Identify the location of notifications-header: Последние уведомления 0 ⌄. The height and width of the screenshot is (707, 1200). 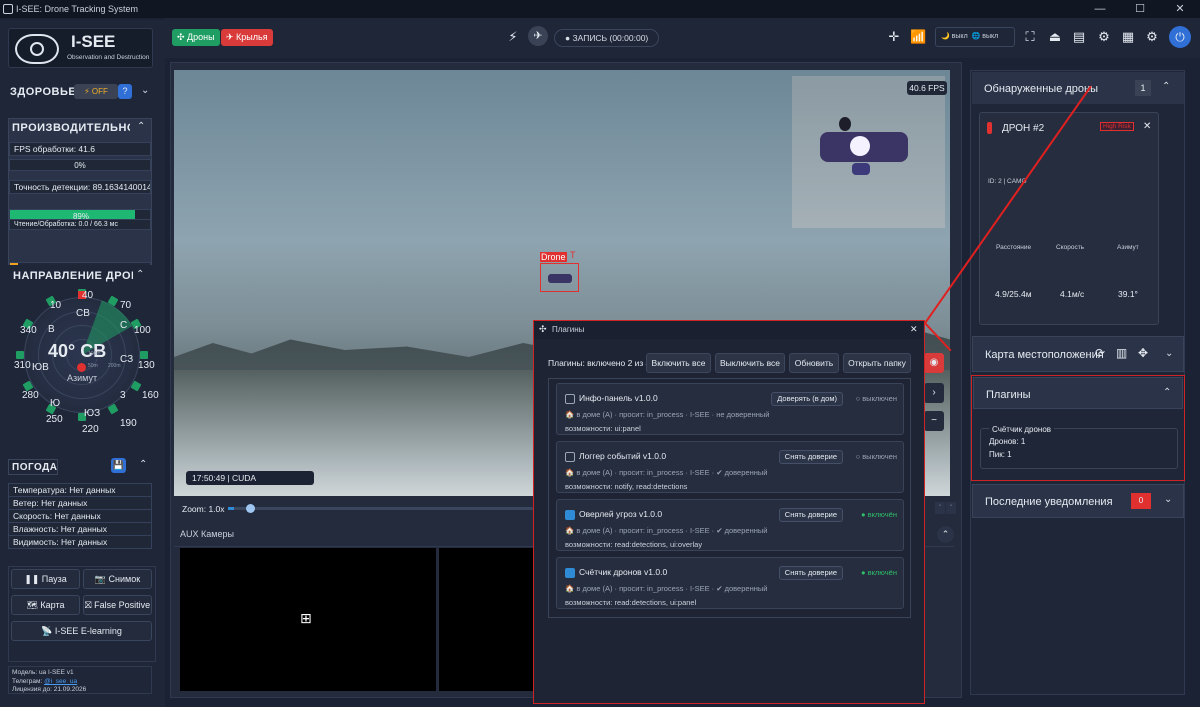
(1078, 501).